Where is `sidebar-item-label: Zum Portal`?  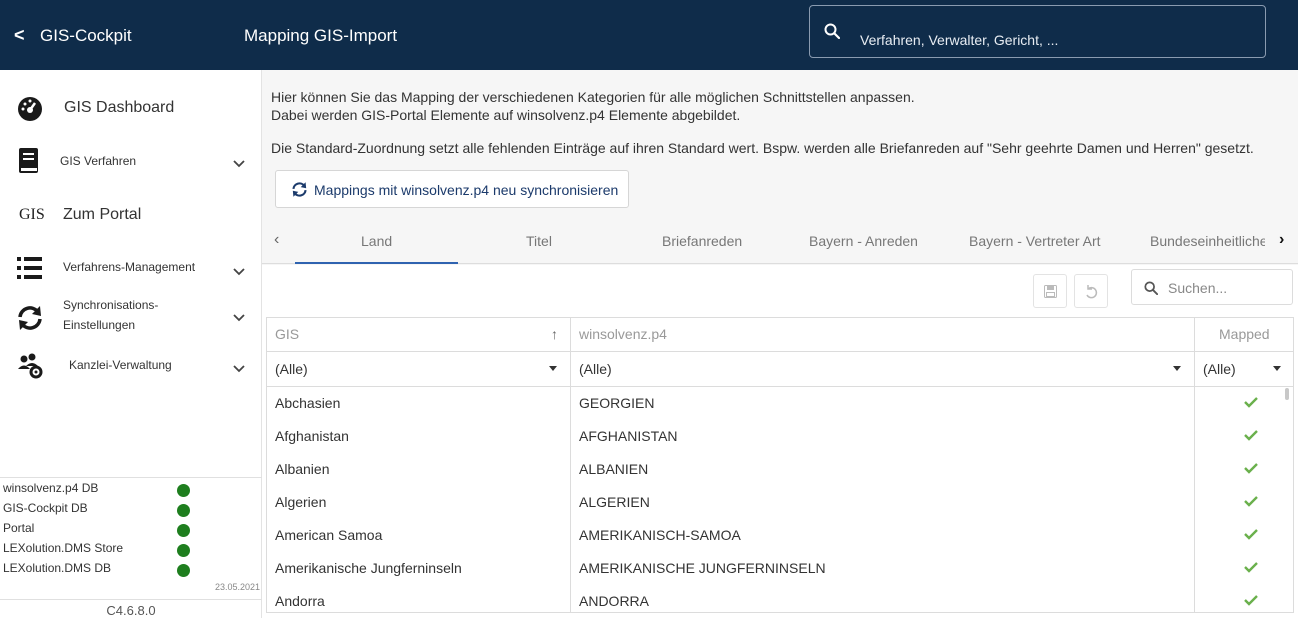 sidebar-item-label: Zum Portal is located at coordinates (102, 214).